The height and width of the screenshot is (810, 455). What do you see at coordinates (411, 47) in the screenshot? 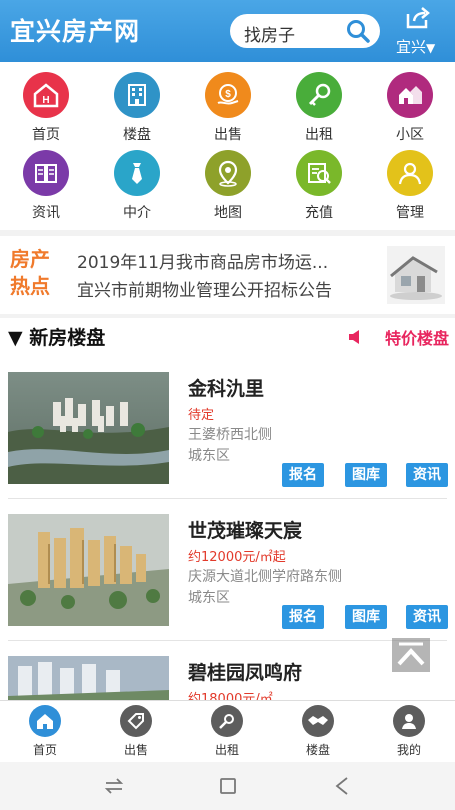
I see `city-label: 宜兴` at bounding box center [411, 47].